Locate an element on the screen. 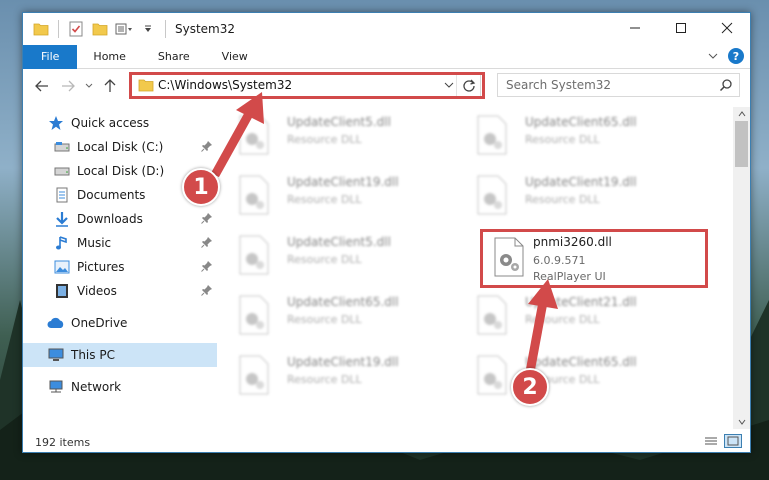 Image resolution: width=769 pixels, height=480 pixels. star-icon is located at coordinates (56, 123).